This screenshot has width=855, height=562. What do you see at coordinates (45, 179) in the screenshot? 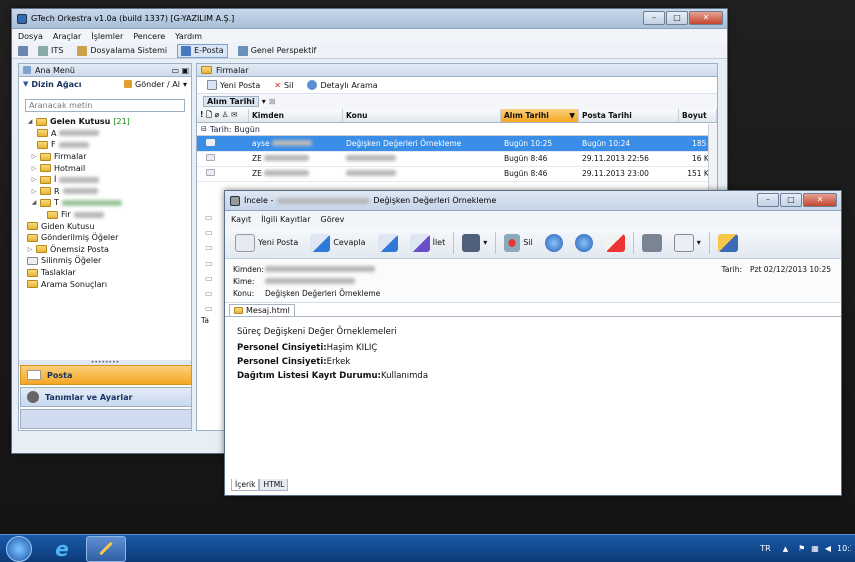
I see `folder-icon` at bounding box center [45, 179].